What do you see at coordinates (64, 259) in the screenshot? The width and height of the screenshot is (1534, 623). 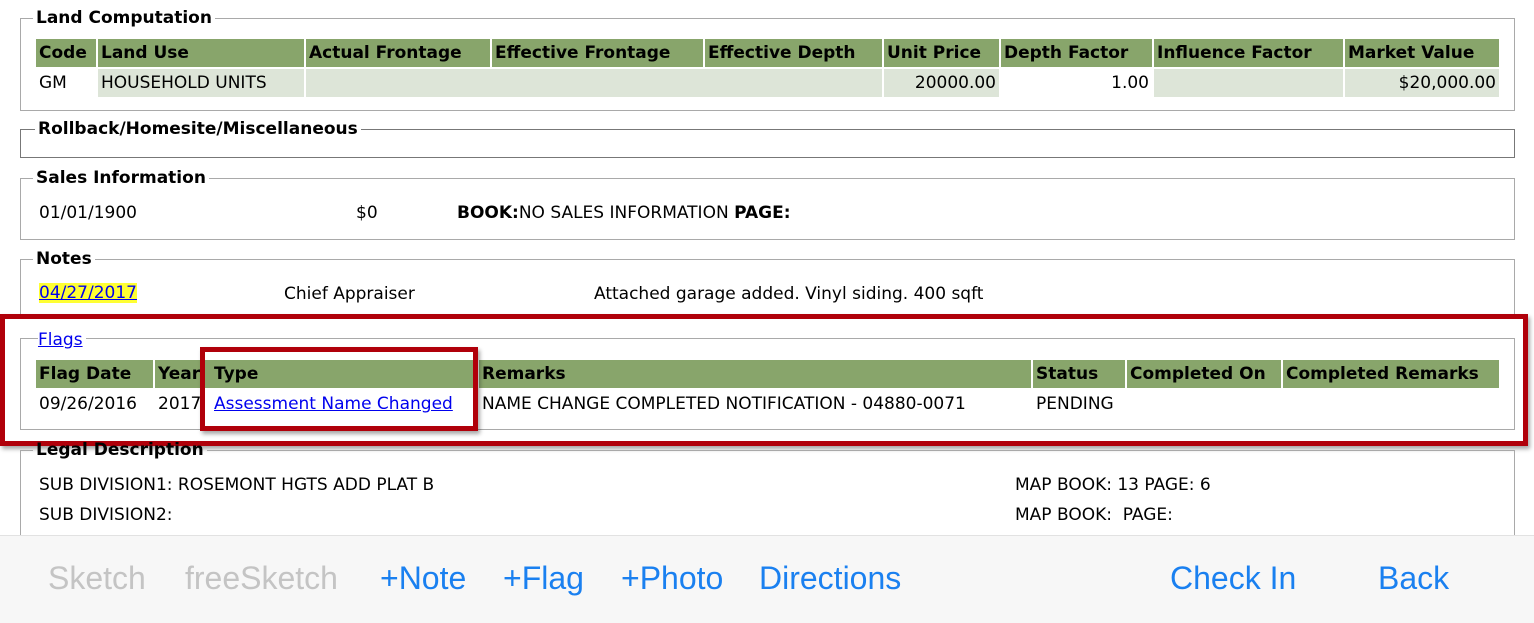 I see `notes-legend: Notes` at bounding box center [64, 259].